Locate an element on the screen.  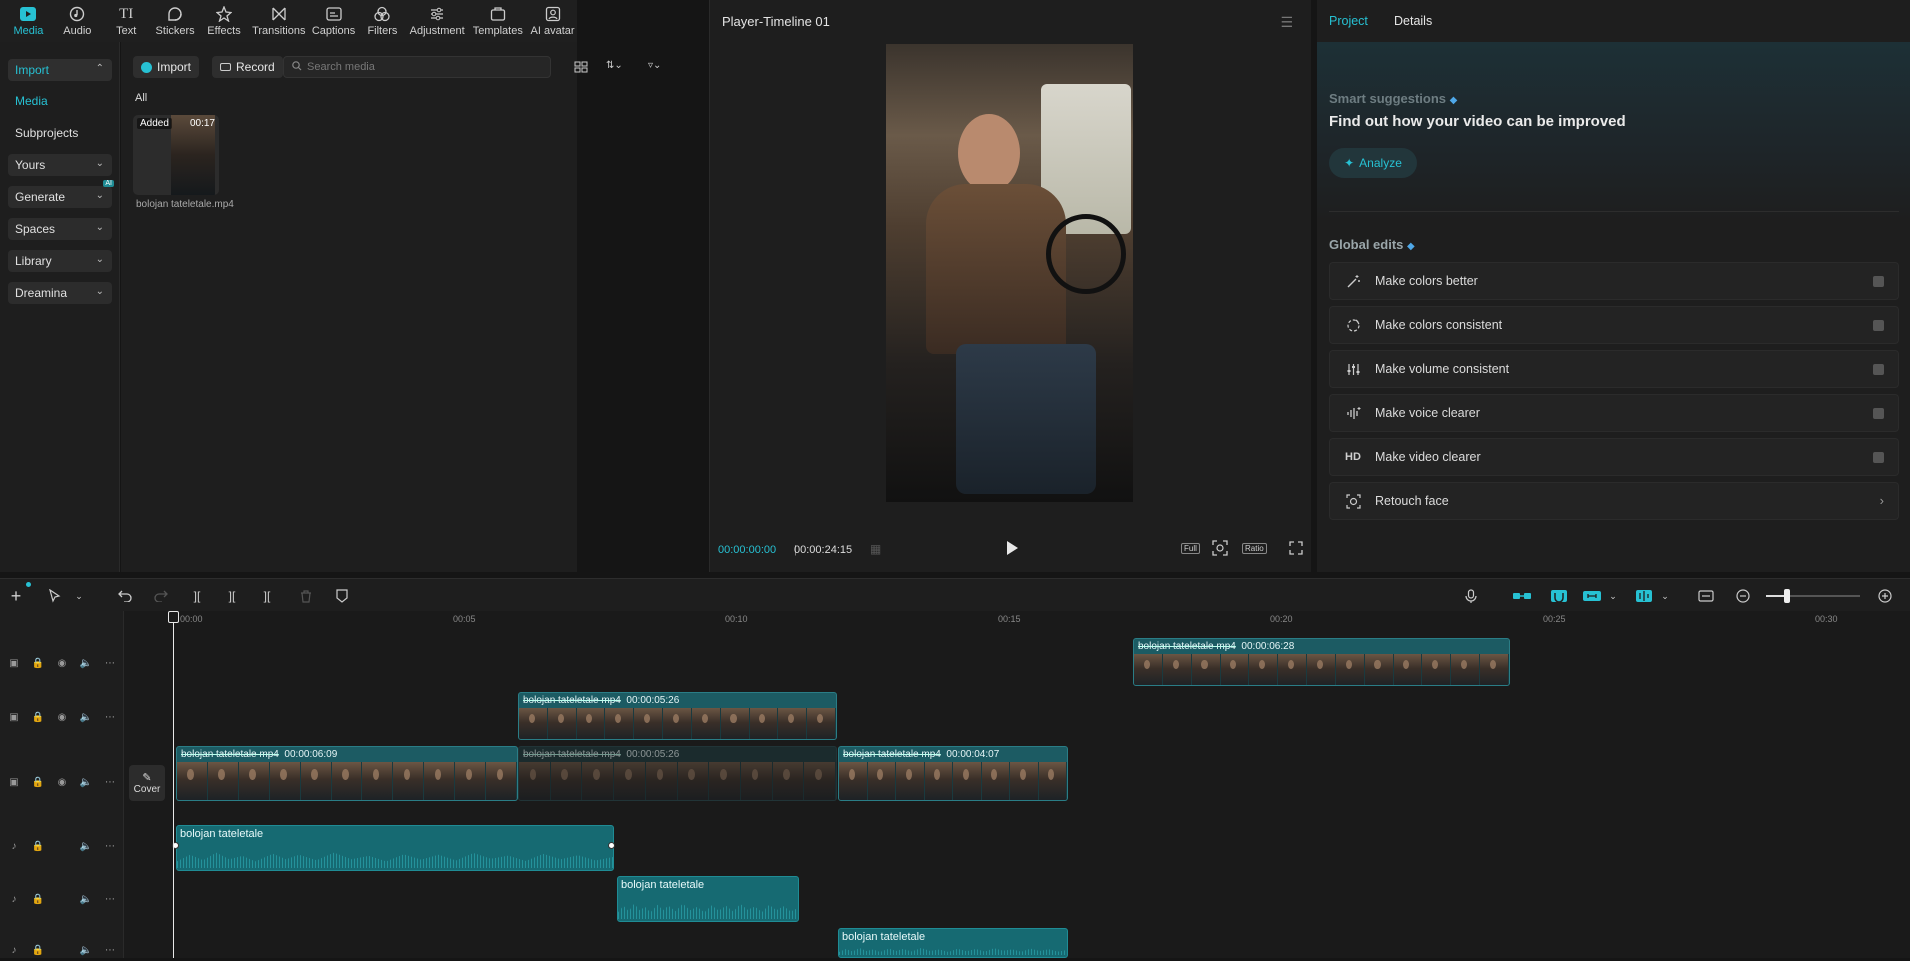
select-cursor-icon is located at coordinates (55, 596).